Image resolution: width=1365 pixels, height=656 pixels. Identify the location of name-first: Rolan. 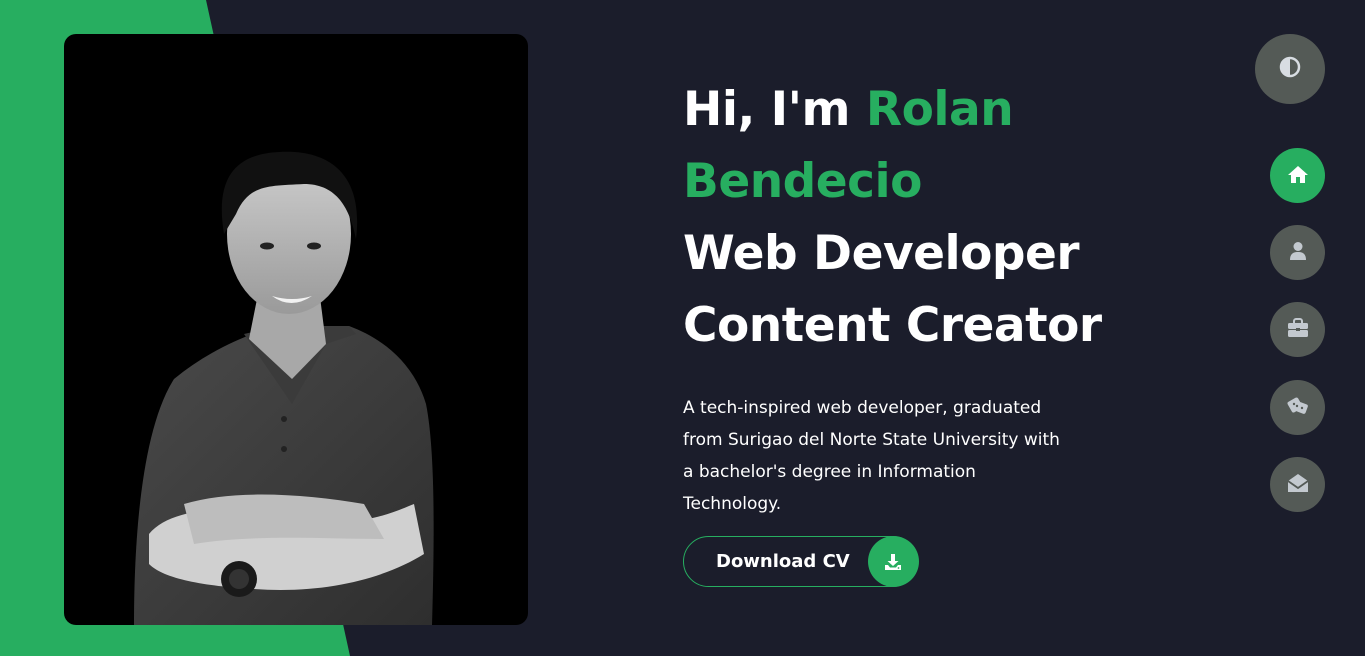
(939, 109).